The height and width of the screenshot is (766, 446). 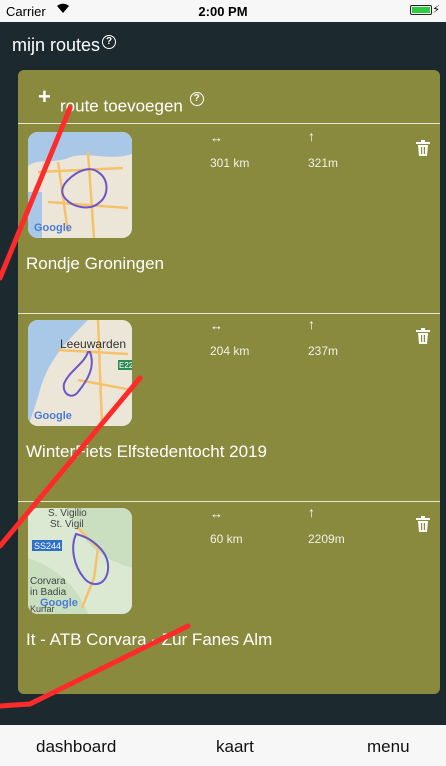 I want to click on map-label: S. Vigilio, so click(x=67, y=513).